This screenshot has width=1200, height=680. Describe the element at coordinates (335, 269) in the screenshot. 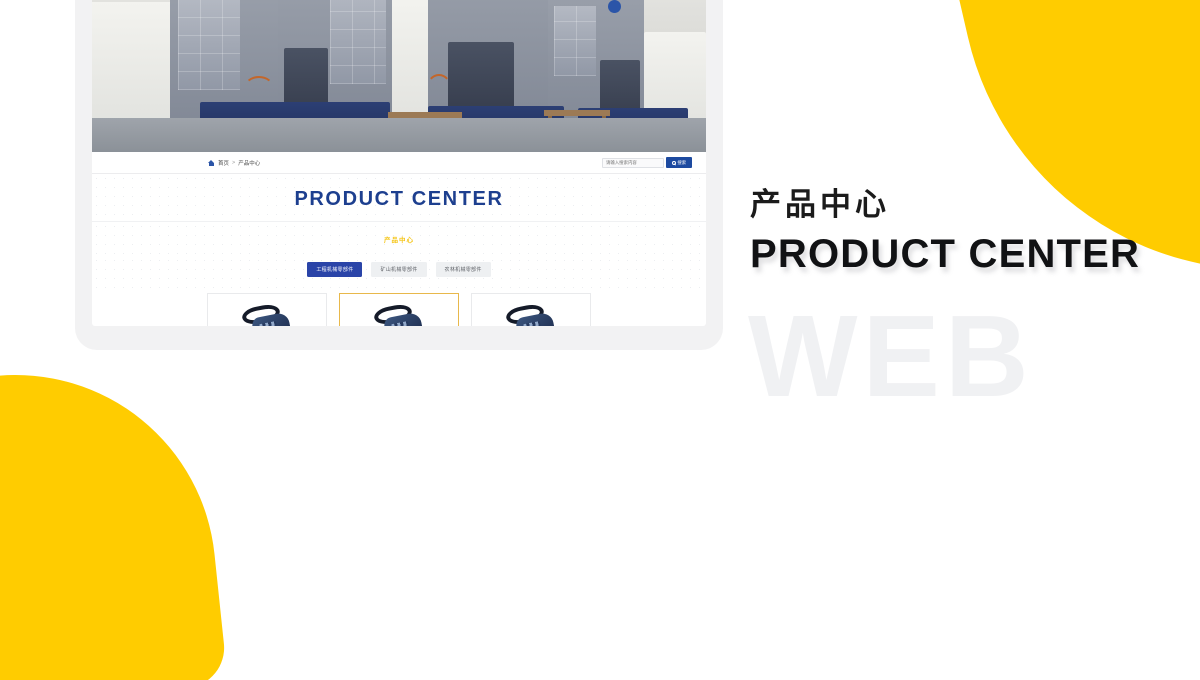

I see `tab-engineering-machinery-parts: 工程机械零部件` at that location.